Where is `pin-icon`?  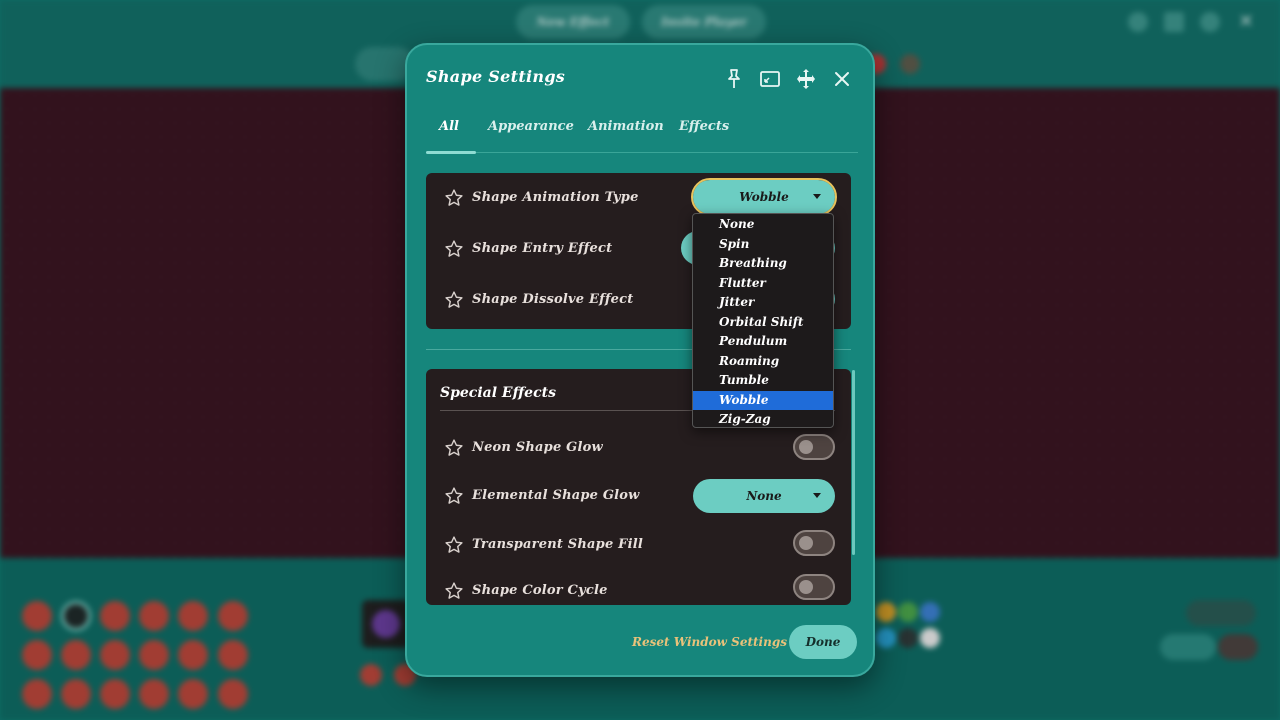
pin-icon is located at coordinates (734, 79).